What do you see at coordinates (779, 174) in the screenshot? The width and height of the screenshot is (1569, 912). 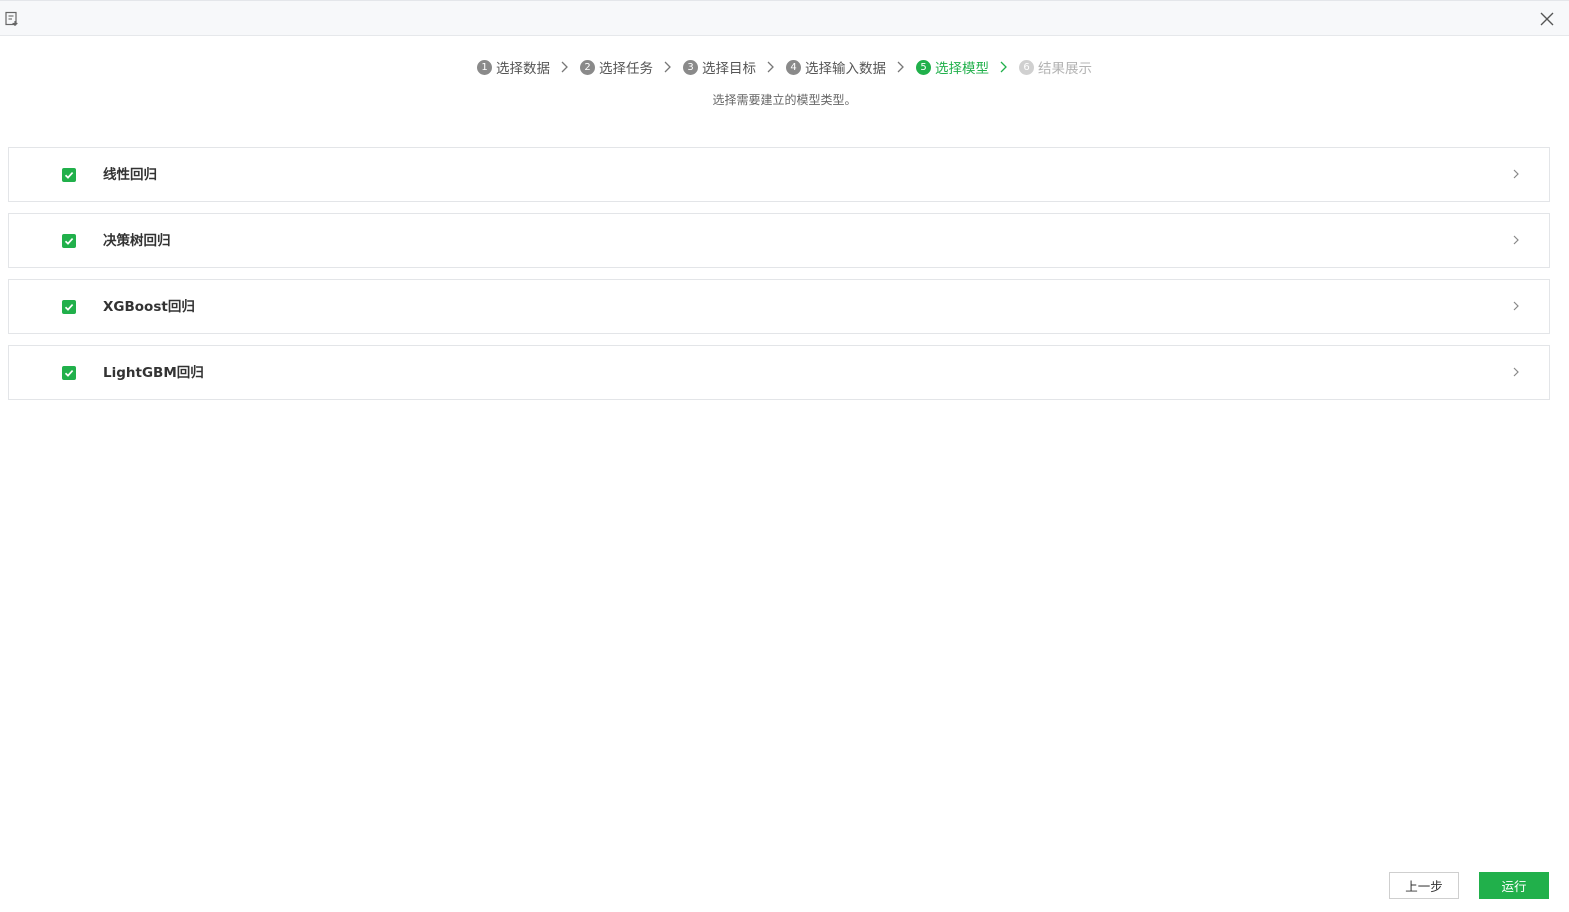 I see `model-row-linear-regression: 线性回归` at bounding box center [779, 174].